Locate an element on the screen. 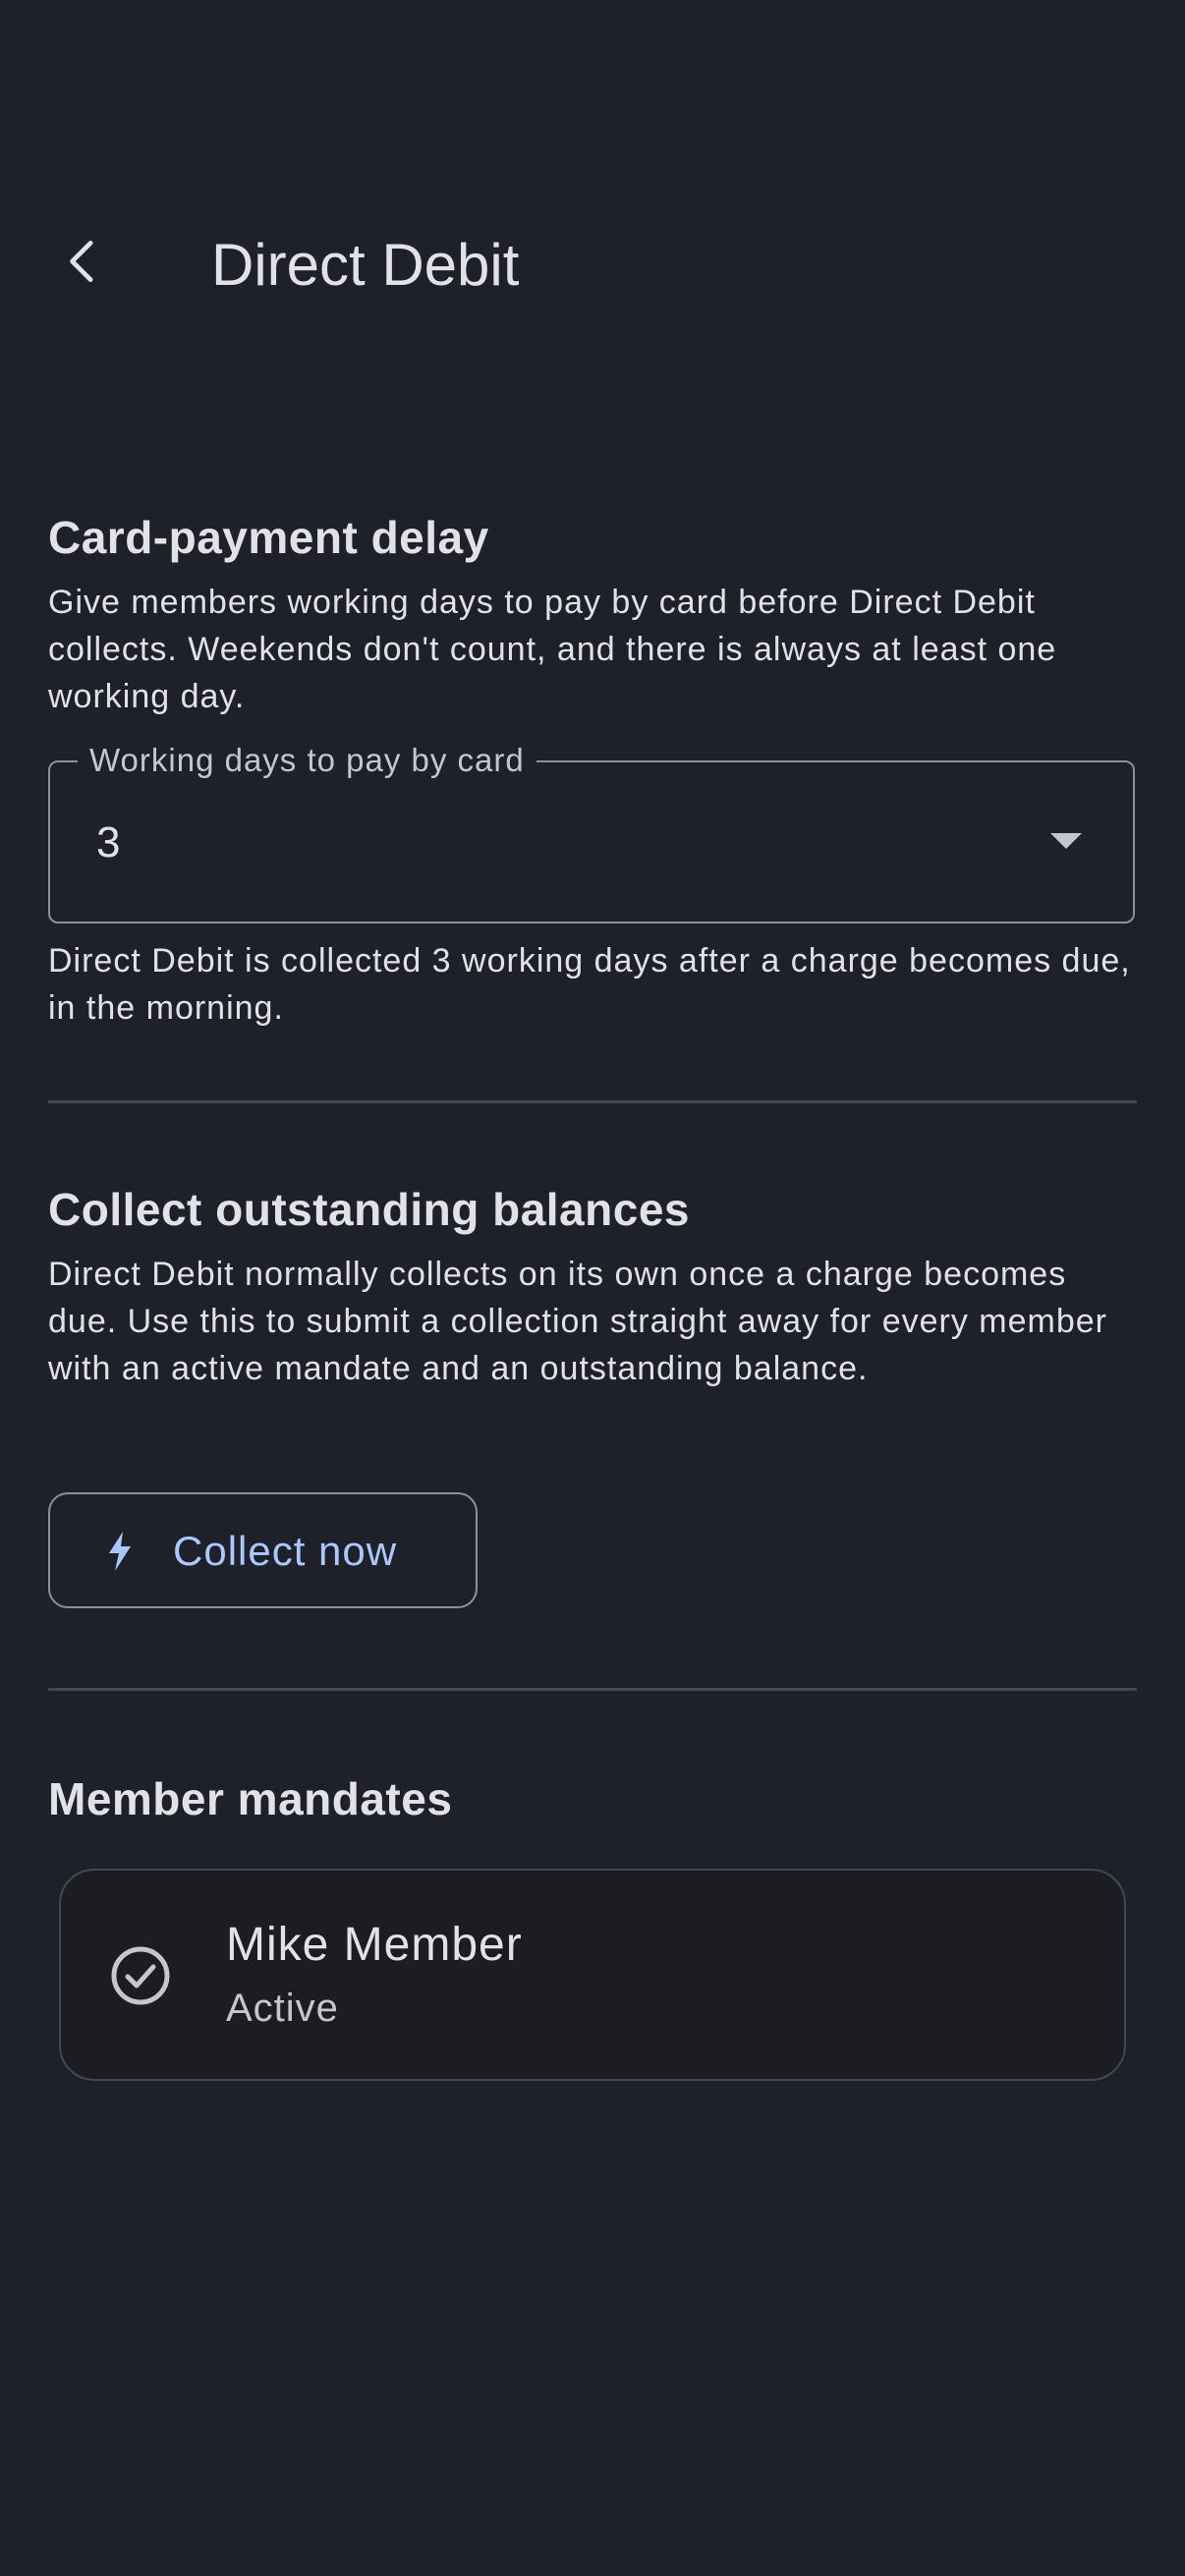 This screenshot has width=1185, height=2576. member-mandates-heading: Member mandates is located at coordinates (251, 1798).